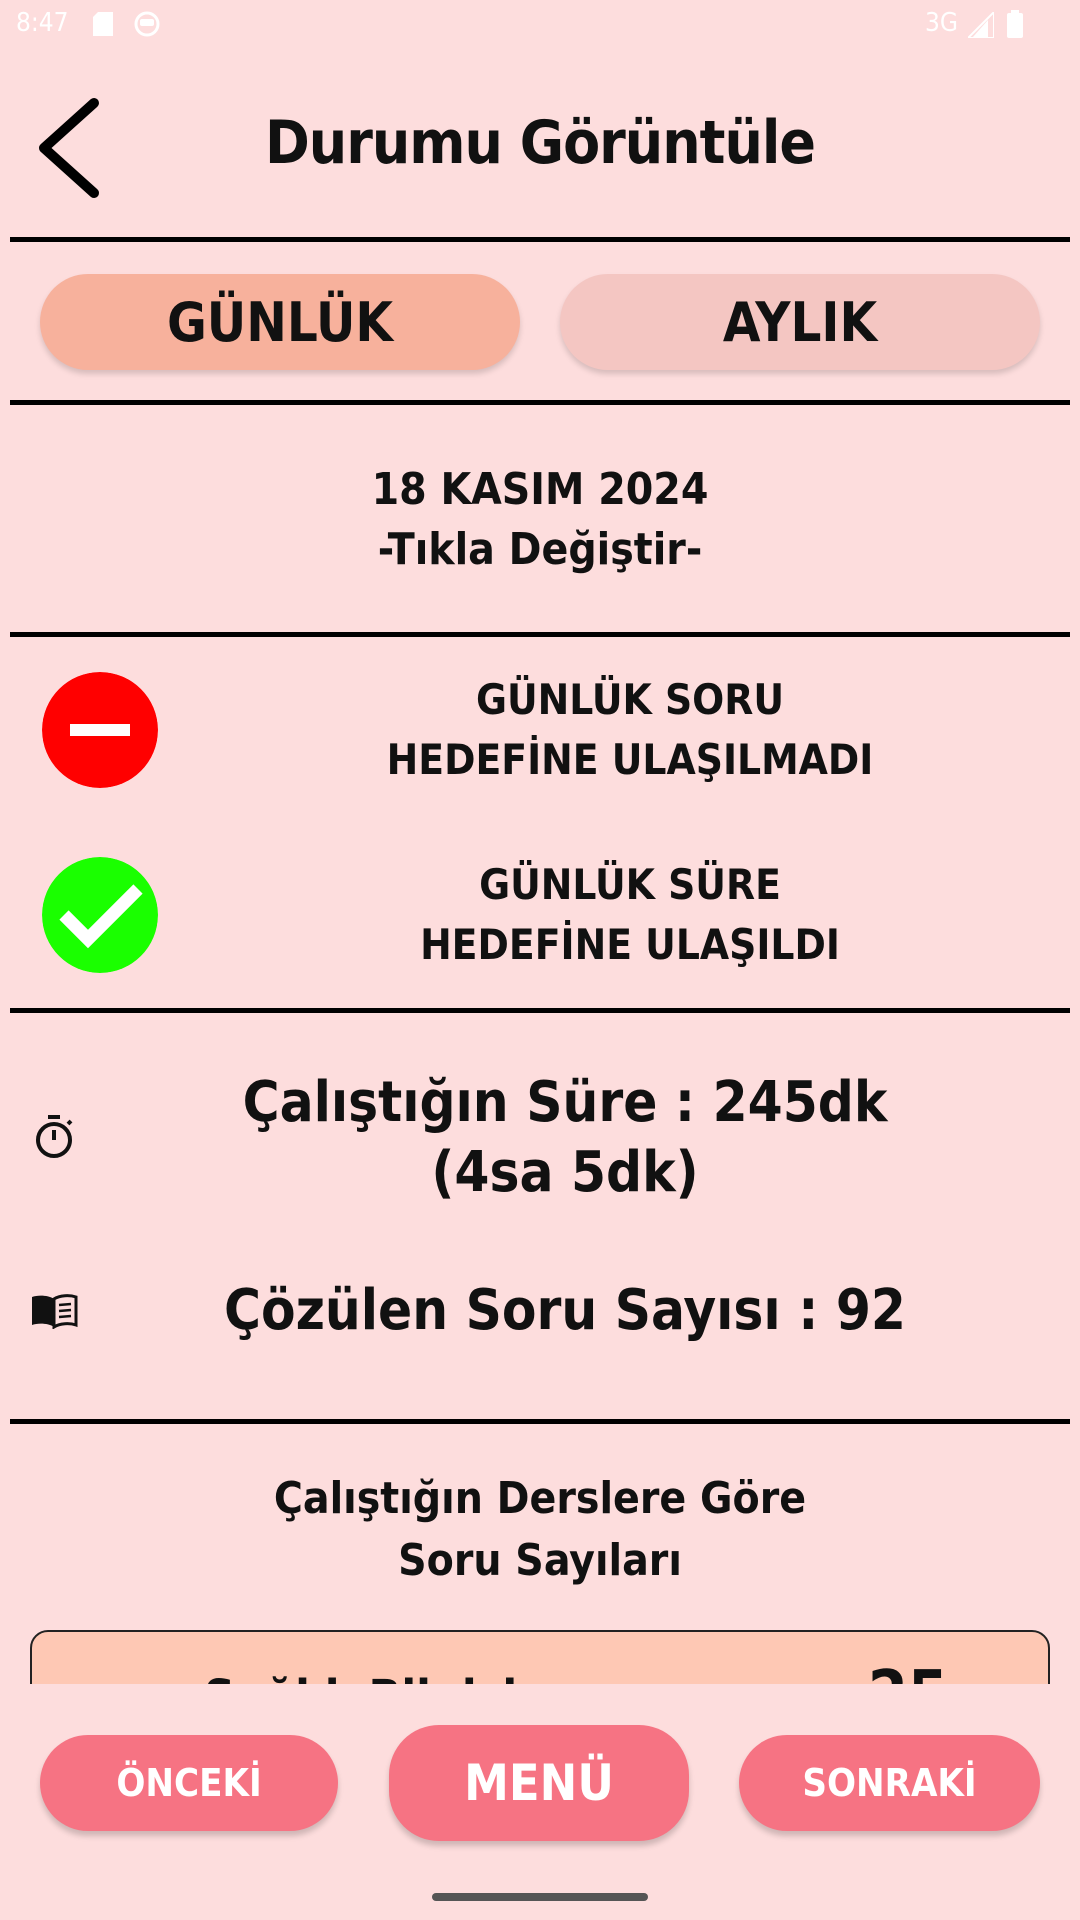 Image resolution: width=1080 pixels, height=1920 pixels. Describe the element at coordinates (100, 915) in the screenshot. I see `checkmark-icon` at that location.